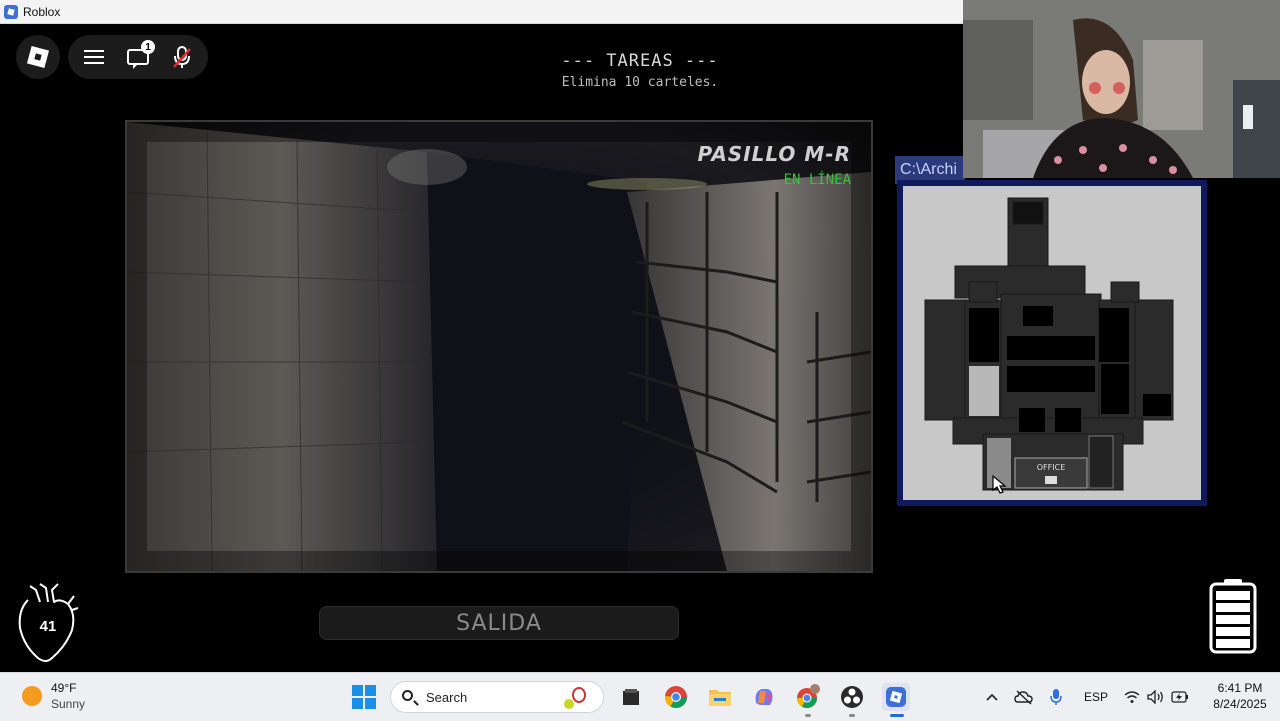 The image size is (1280, 721). I want to click on chrome-profile-icon, so click(808, 697).